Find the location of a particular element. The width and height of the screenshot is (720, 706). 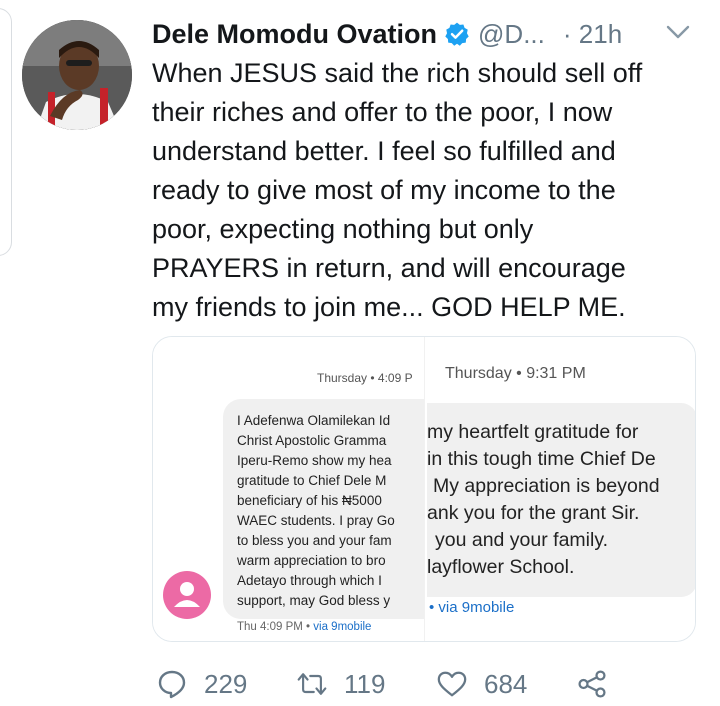

sms-1-footer-time: Thu 4:09 PM is located at coordinates (270, 627).